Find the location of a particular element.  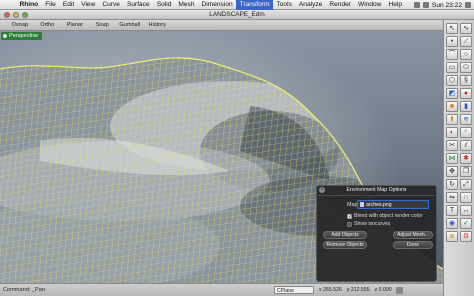

scale-icon: ⤢ is located at coordinates (466, 184).